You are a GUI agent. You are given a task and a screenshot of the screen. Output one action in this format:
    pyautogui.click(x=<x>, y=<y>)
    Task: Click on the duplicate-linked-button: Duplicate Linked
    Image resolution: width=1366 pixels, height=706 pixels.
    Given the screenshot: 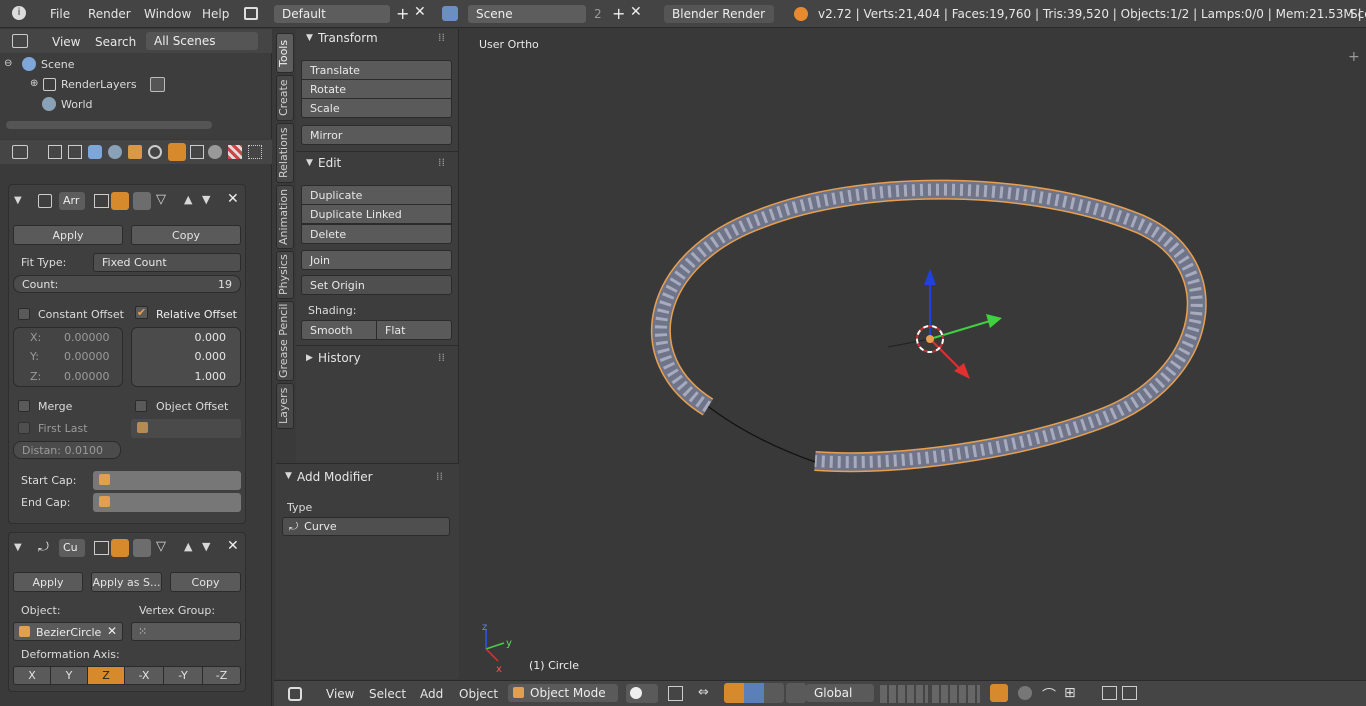 What is the action you would take?
    pyautogui.click(x=376, y=214)
    